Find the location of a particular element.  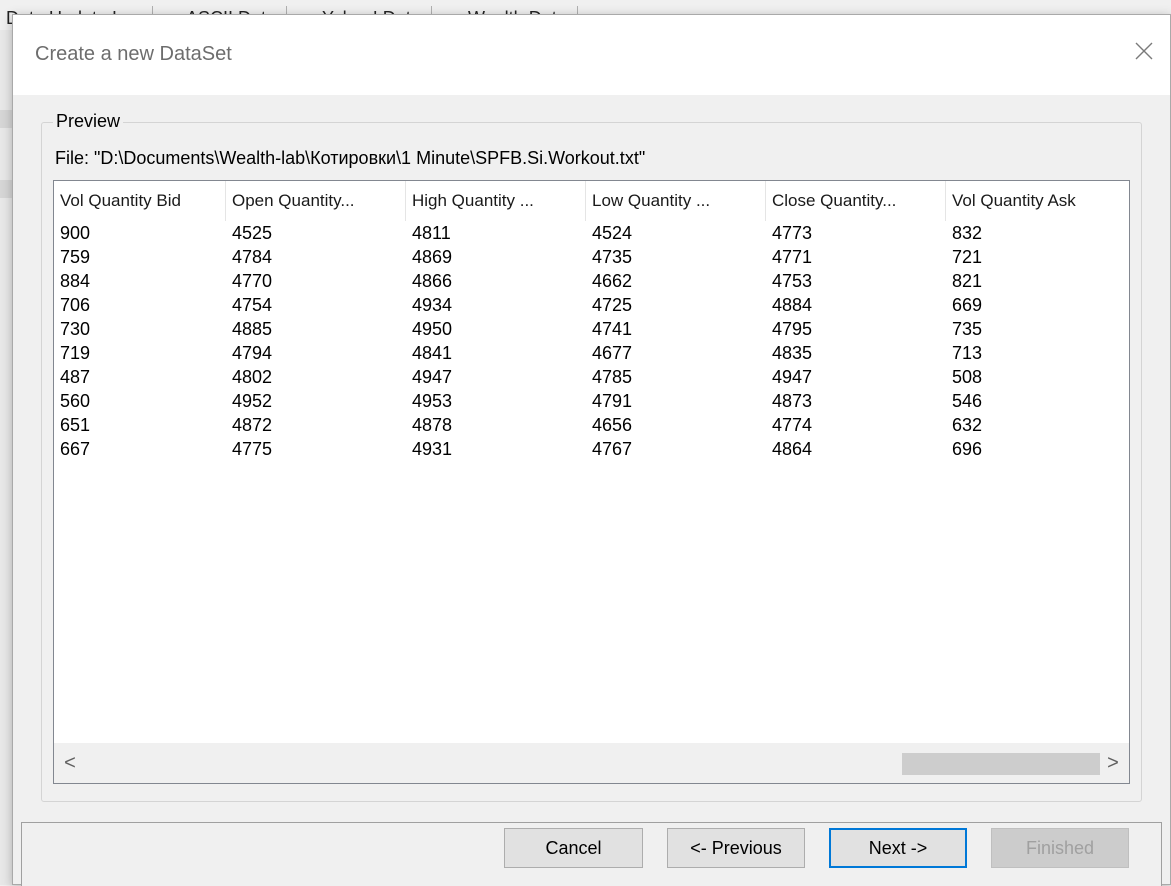

previous-button: <- Previous is located at coordinates (736, 848).